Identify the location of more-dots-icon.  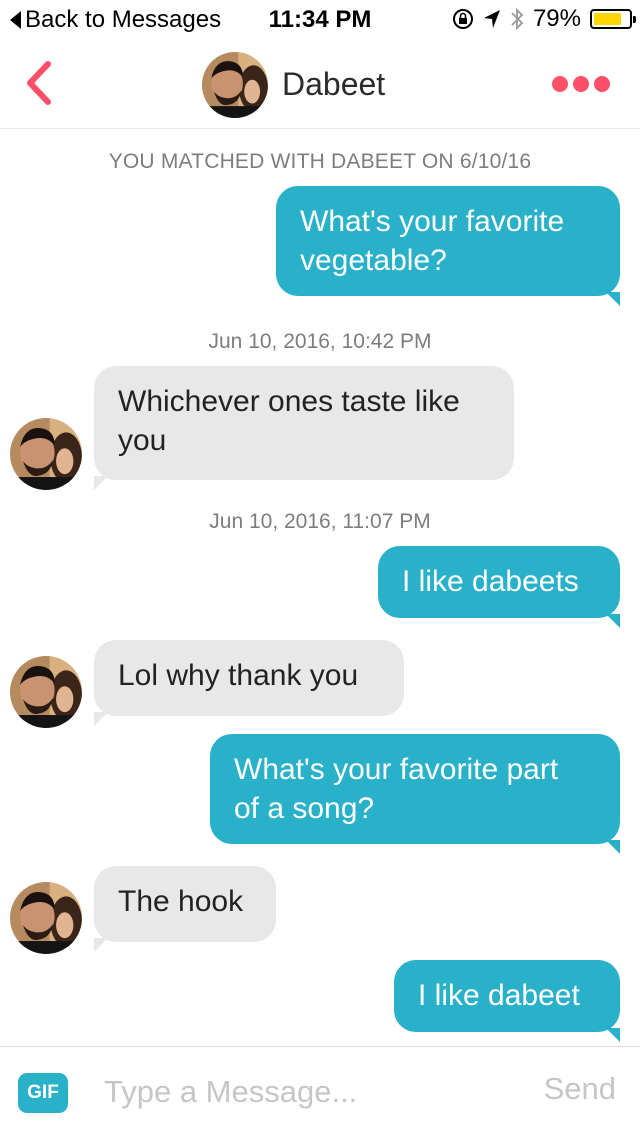
(581, 84).